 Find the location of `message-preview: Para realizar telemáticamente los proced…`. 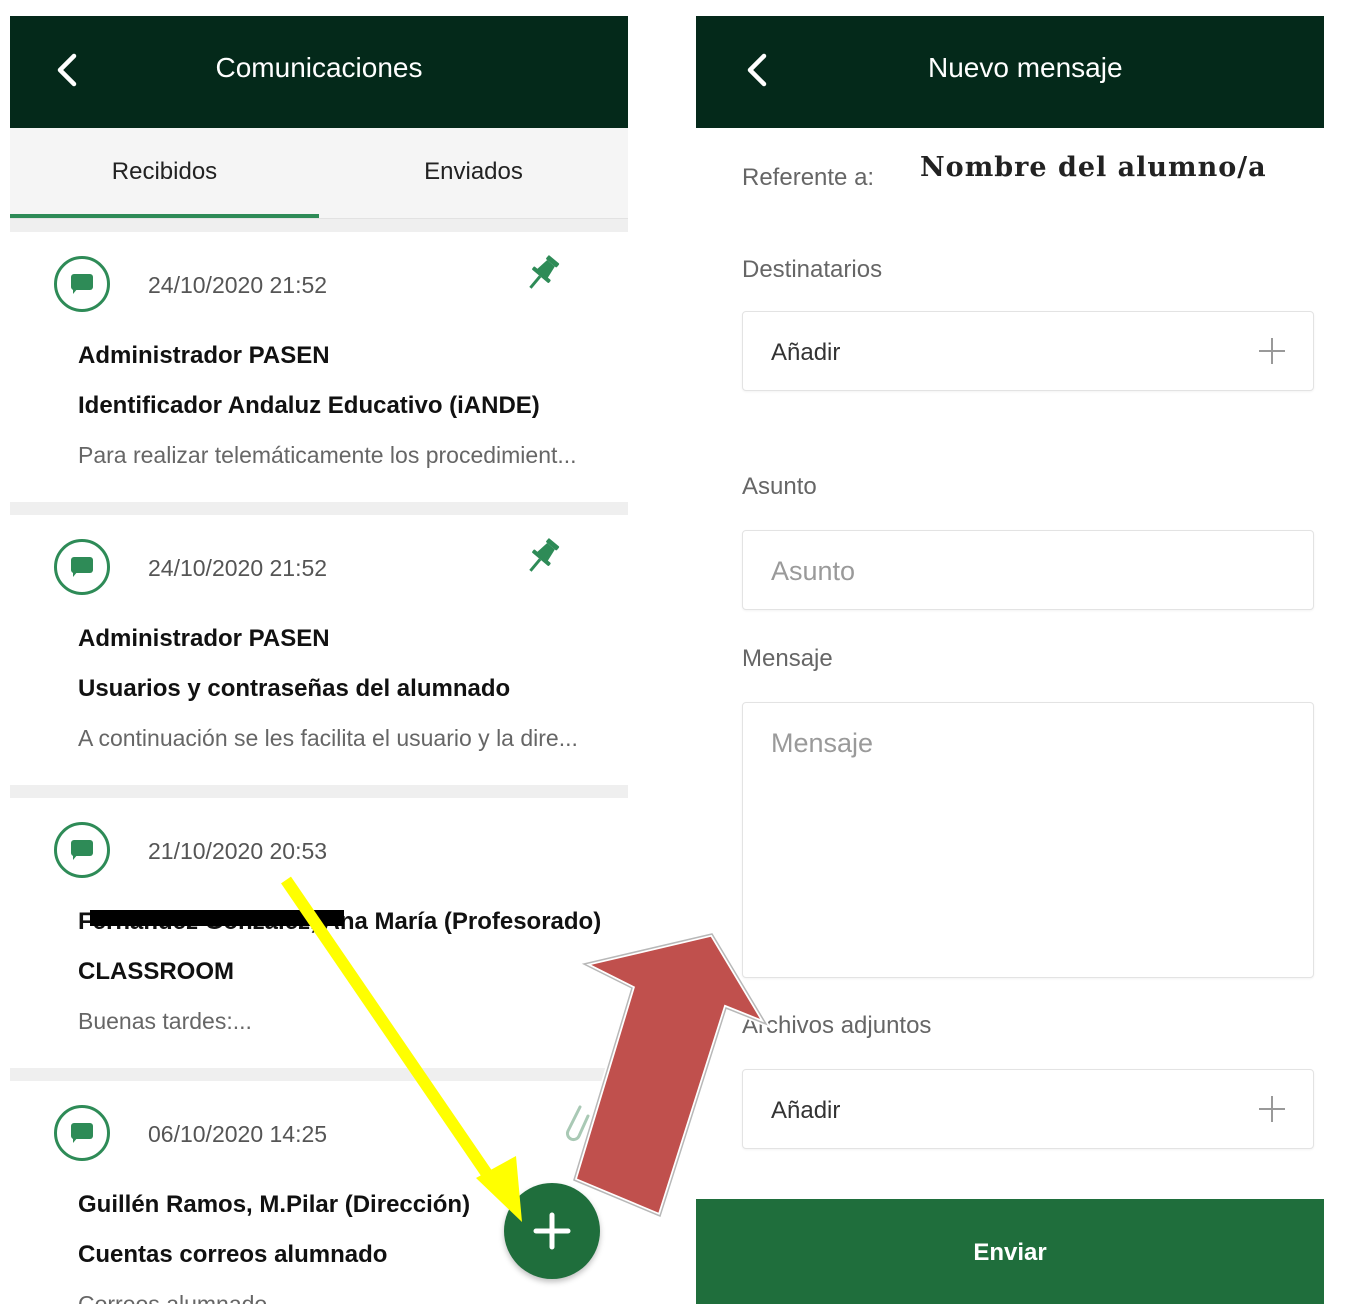

message-preview: Para realizar telemáticamente los proced… is located at coordinates (327, 455).